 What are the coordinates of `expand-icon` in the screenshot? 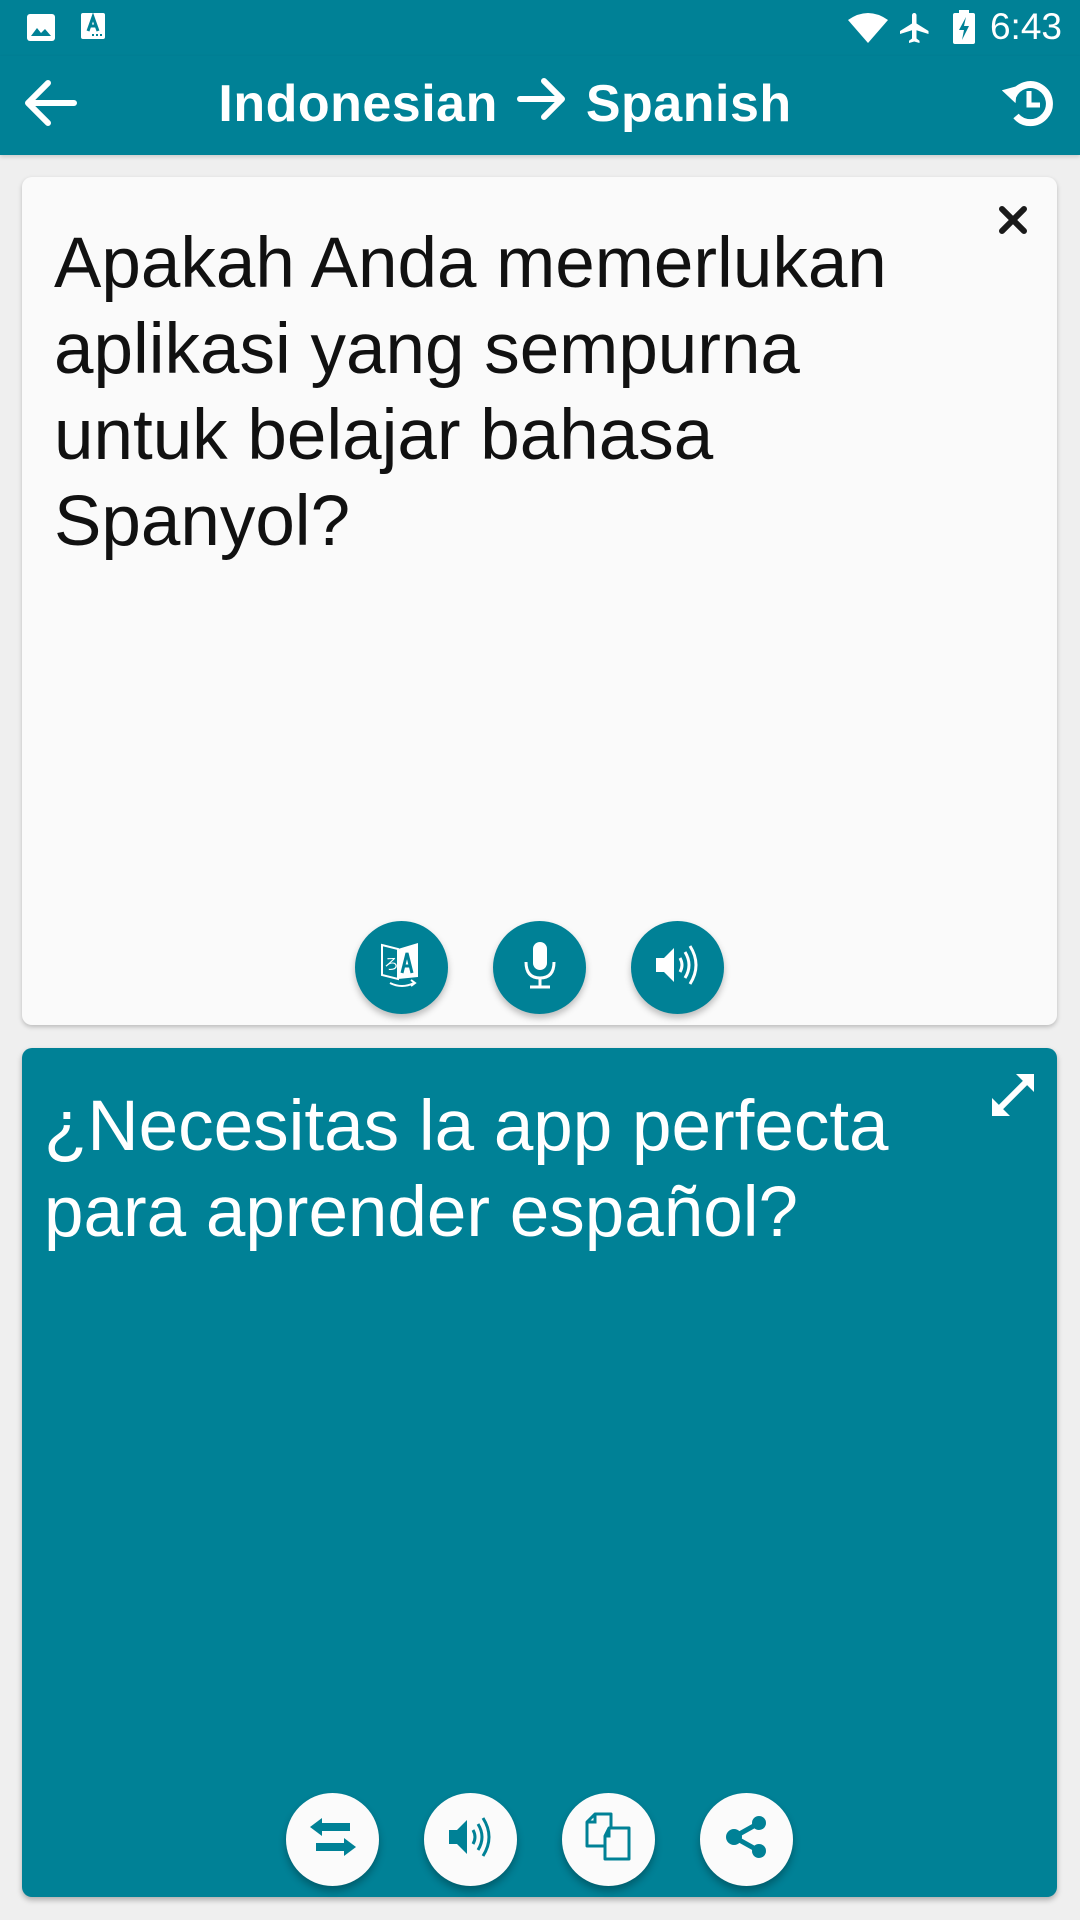 It's located at (1013, 1097).